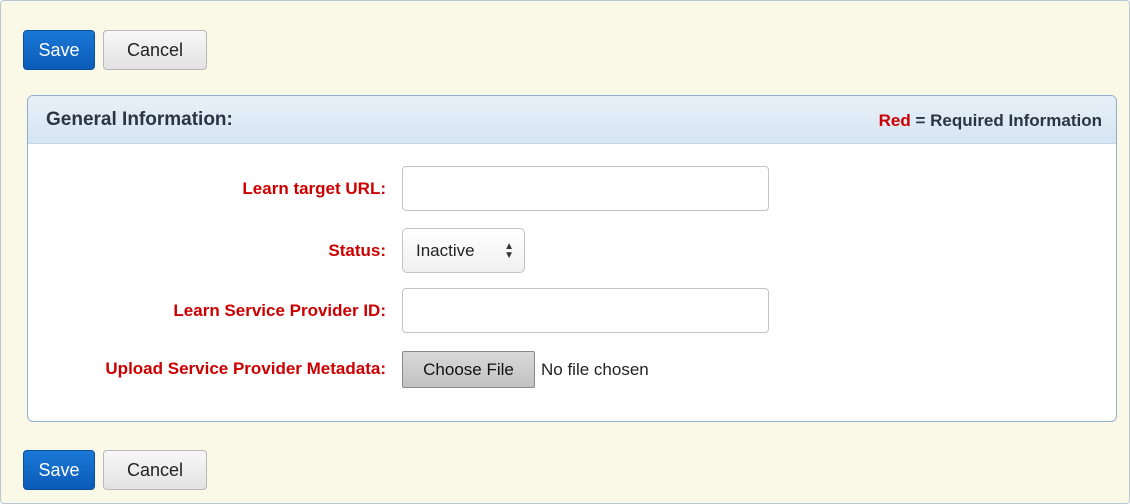 The width and height of the screenshot is (1130, 504). I want to click on cancel-button: Cancel, so click(155, 50).